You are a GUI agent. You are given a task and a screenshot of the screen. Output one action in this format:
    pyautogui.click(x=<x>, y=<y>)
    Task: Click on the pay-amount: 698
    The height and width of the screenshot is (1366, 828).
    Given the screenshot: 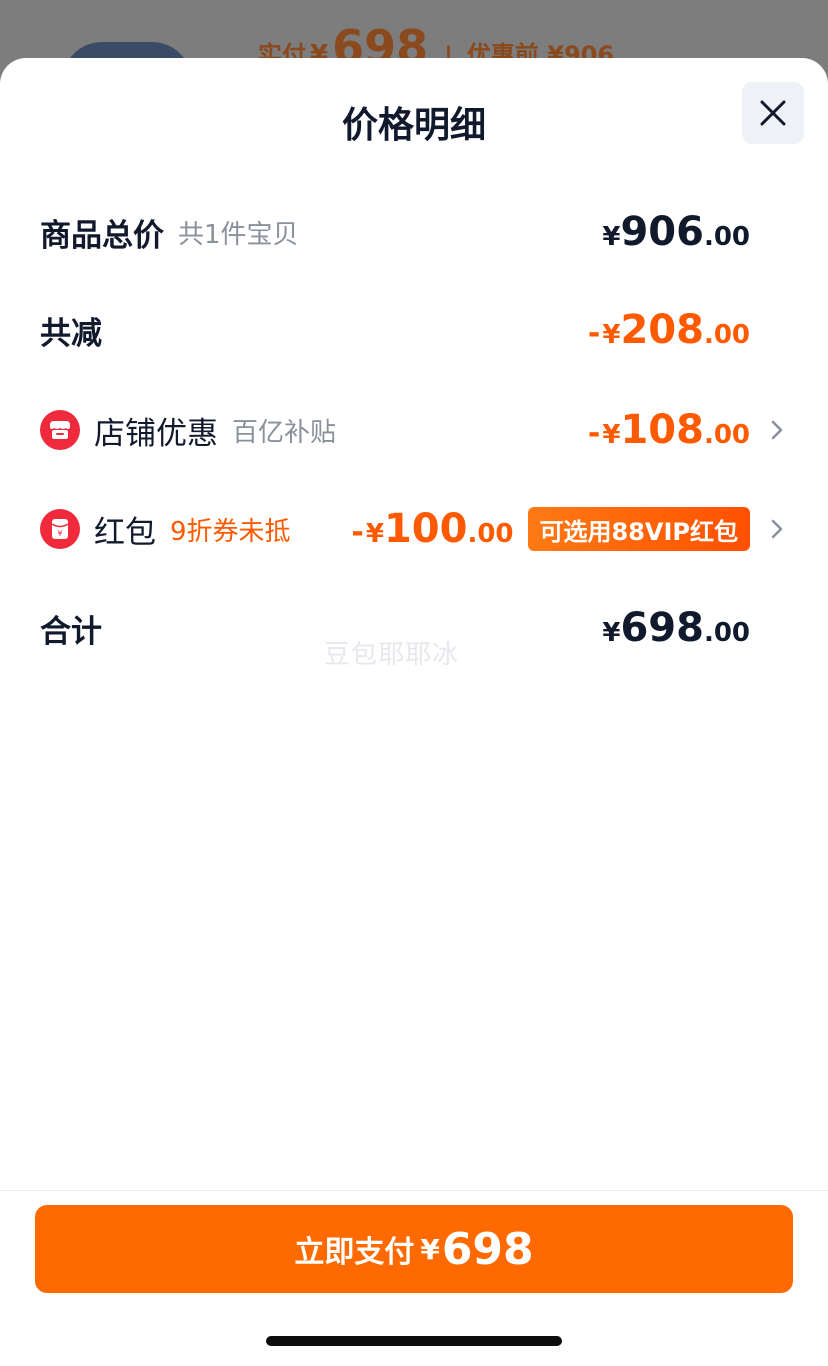 What is the action you would take?
    pyautogui.click(x=487, y=1249)
    